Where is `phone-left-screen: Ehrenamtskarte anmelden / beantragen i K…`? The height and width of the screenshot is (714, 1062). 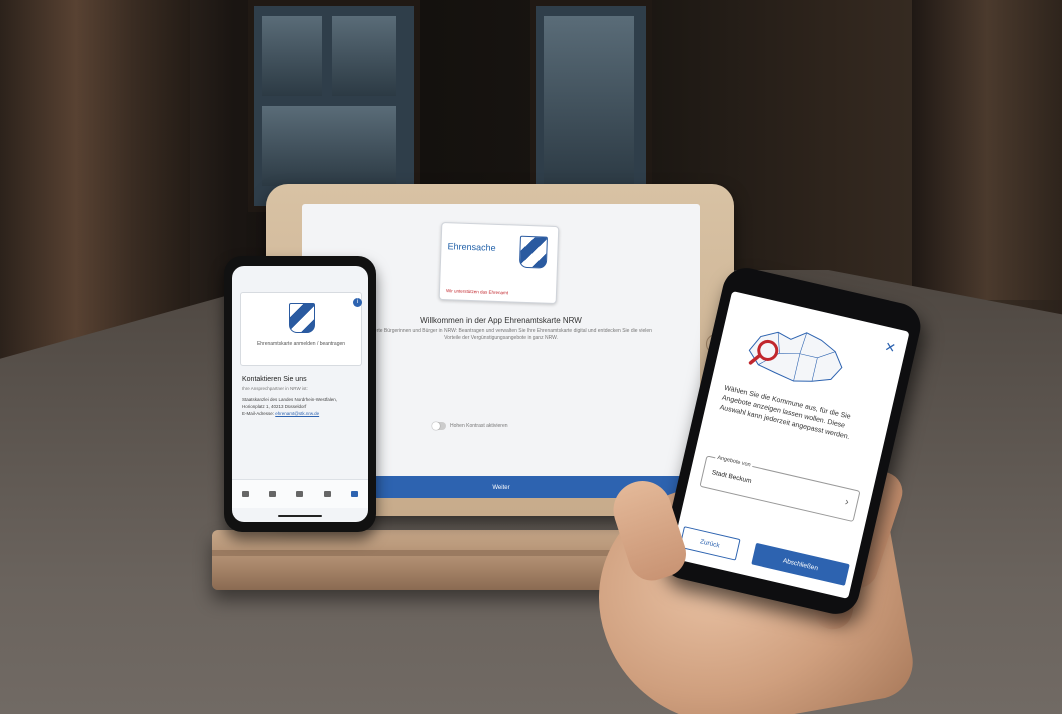
phone-left-screen: Ehrenamtskarte anmelden / beantragen i K… is located at coordinates (300, 394).